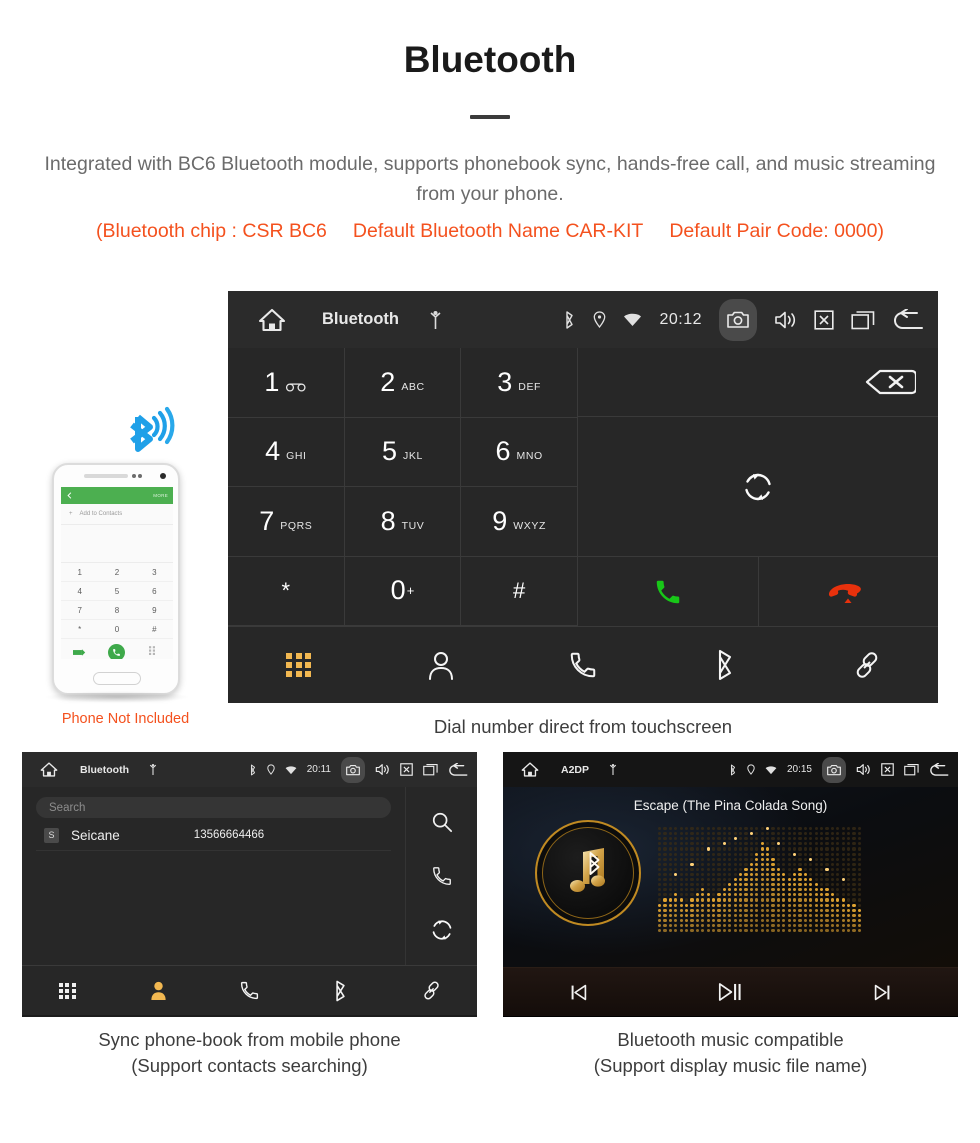 The image size is (980, 1143). Describe the element at coordinates (125, 719) in the screenshot. I see `phone-not-included-label: Phone Not Included` at that location.